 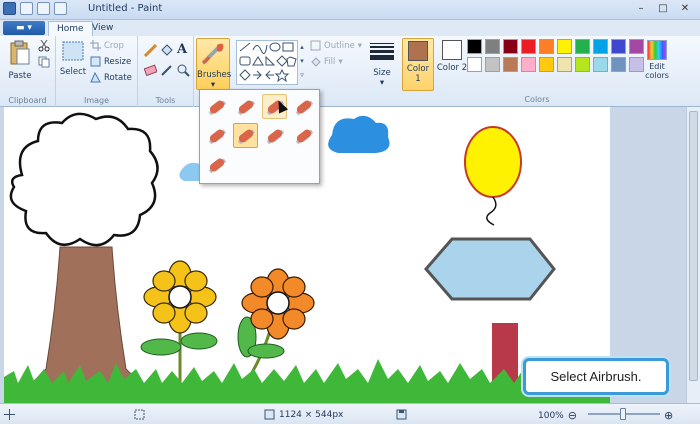 I want to click on magnifier-icon, so click(x=183, y=70).